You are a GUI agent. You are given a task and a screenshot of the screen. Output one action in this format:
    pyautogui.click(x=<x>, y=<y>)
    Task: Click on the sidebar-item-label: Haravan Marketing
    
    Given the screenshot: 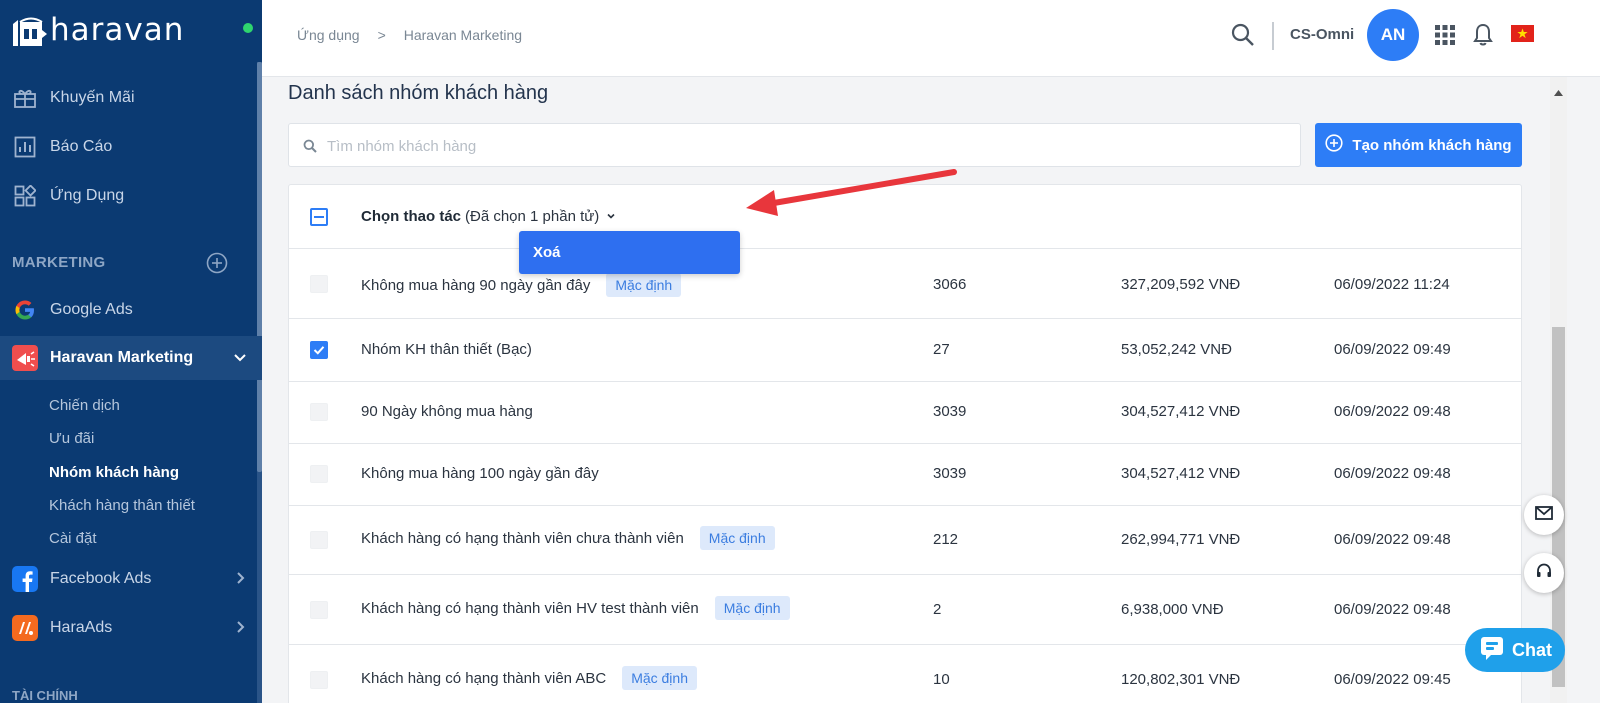 What is the action you would take?
    pyautogui.click(x=122, y=357)
    